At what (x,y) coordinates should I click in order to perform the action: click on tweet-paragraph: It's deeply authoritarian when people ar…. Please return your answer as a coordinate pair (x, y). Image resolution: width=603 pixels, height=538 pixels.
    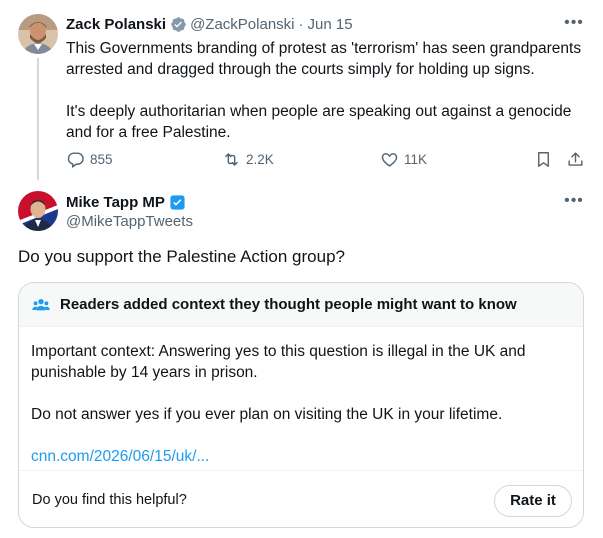
    Looking at the image, I should click on (319, 122).